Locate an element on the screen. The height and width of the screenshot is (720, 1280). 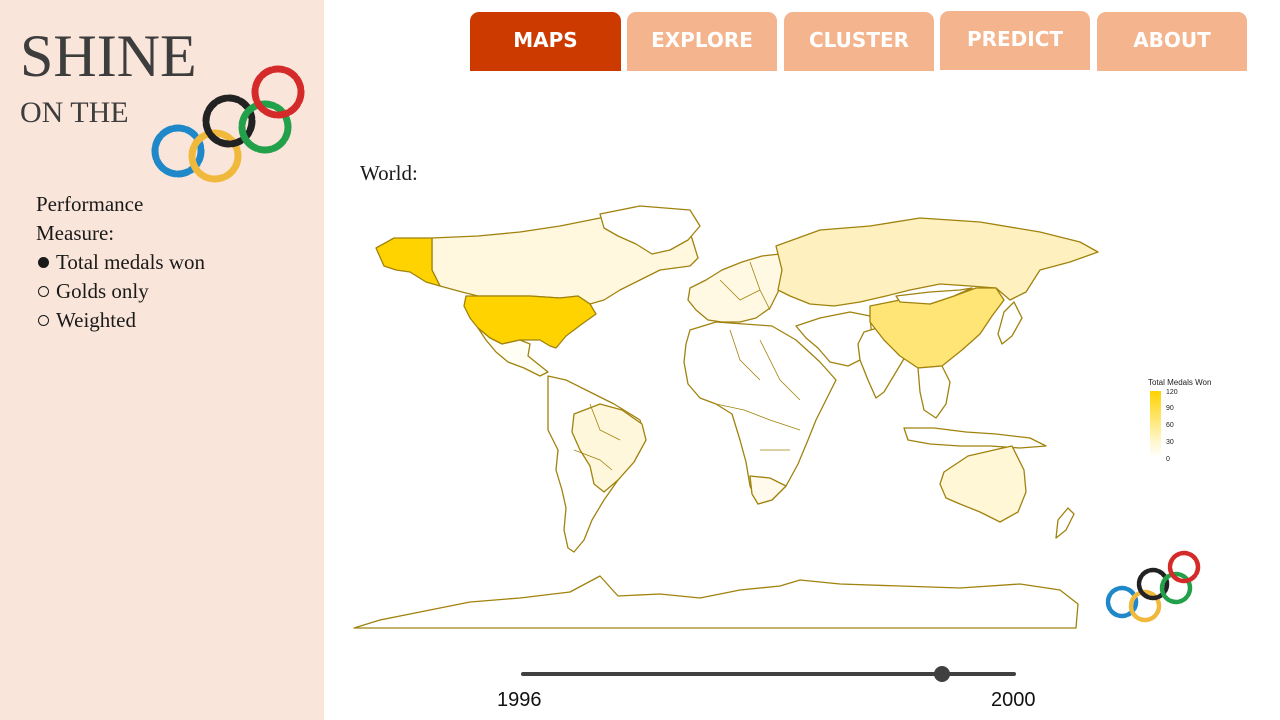
map-region-australia is located at coordinates (983, 484).